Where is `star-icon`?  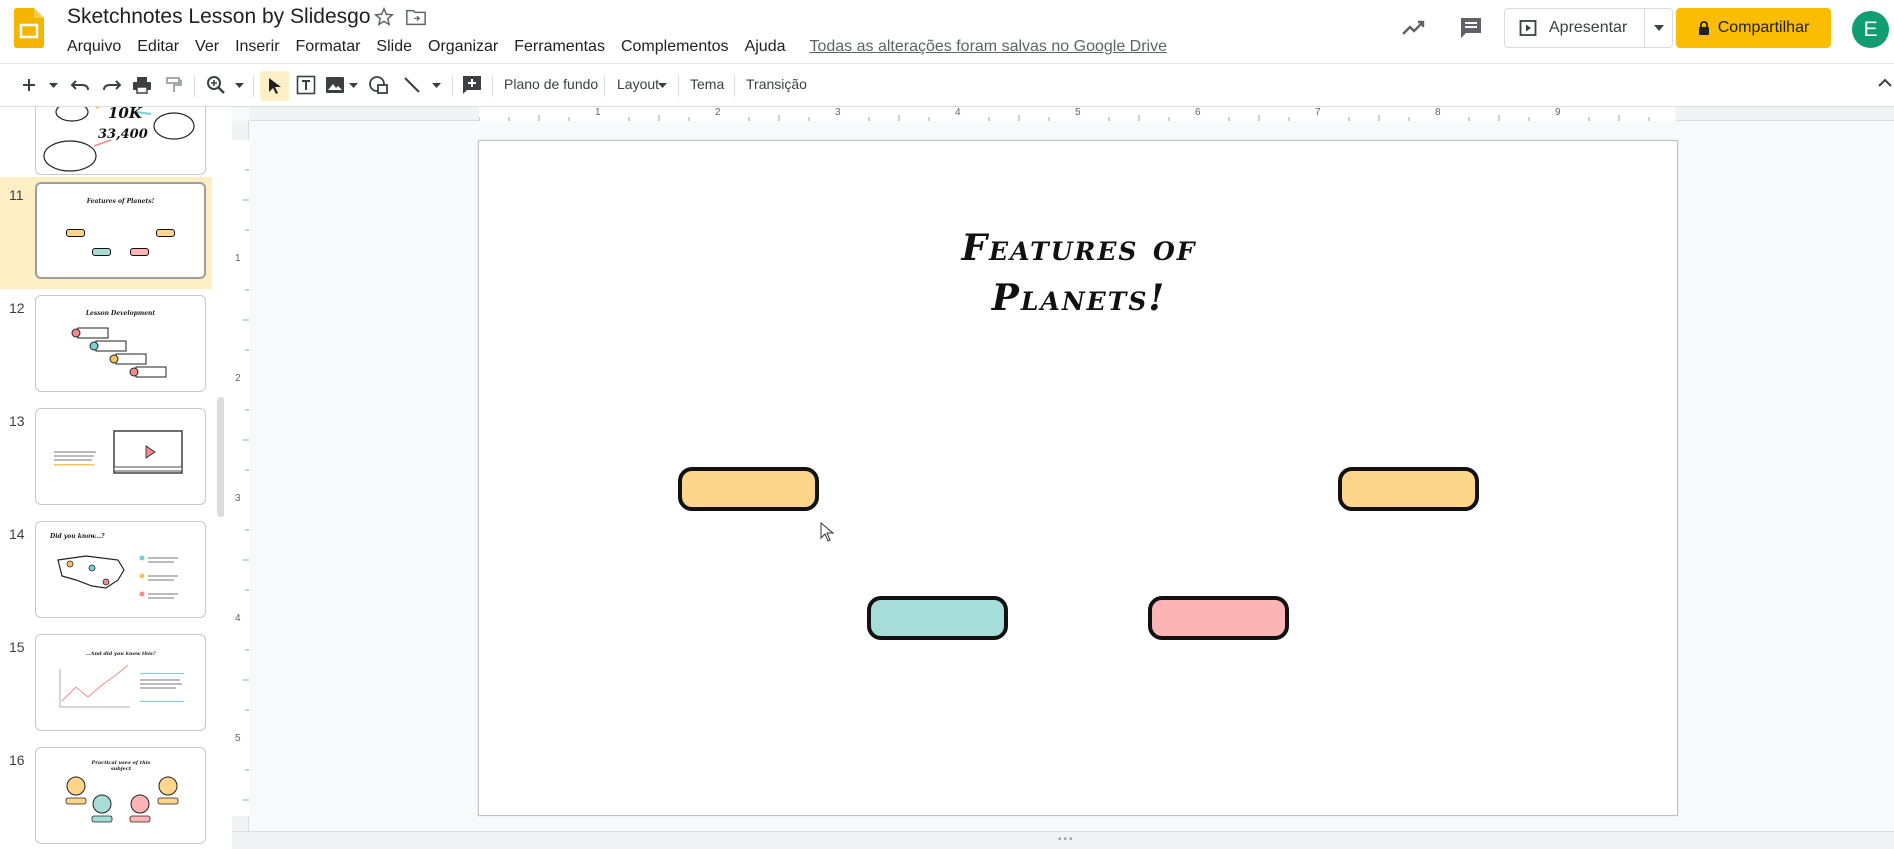
star-icon is located at coordinates (384, 17).